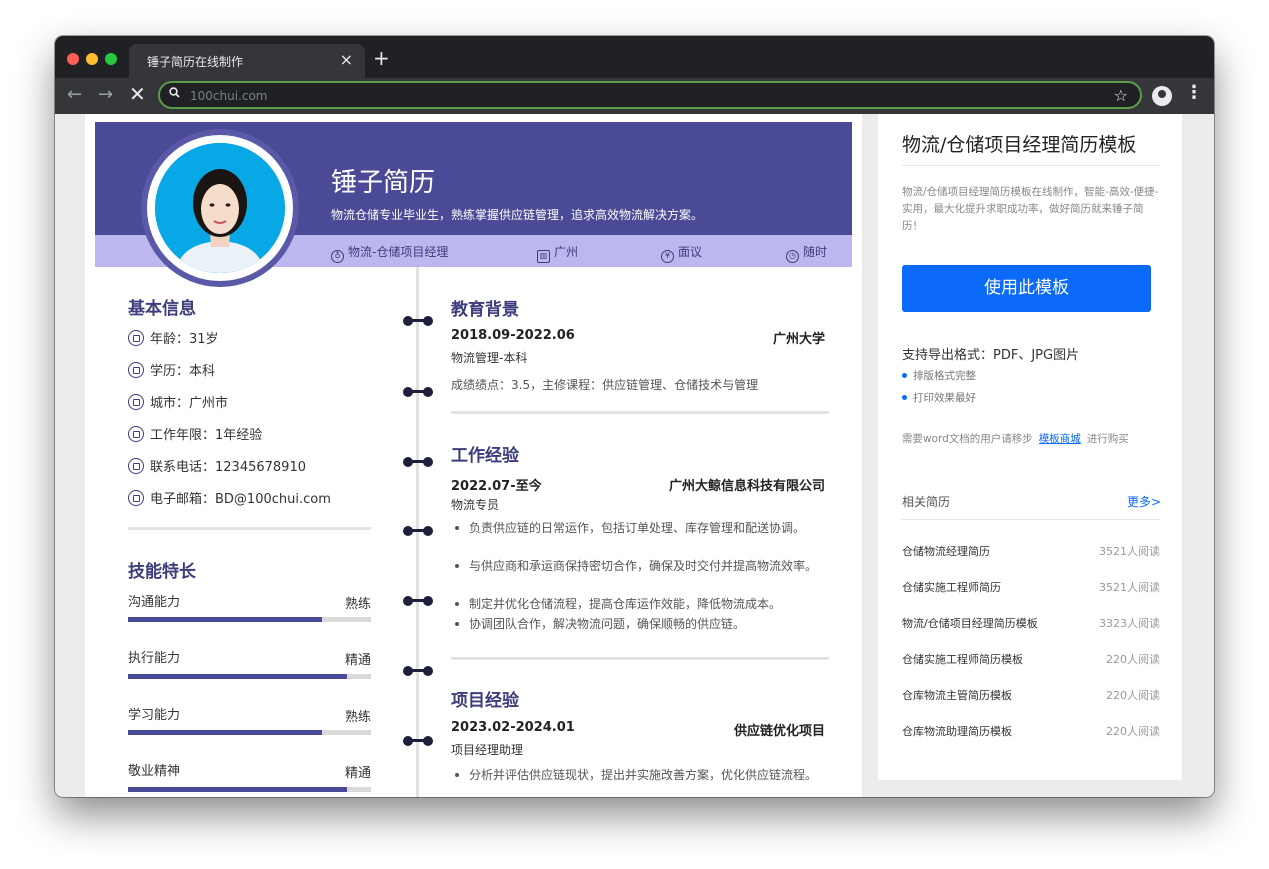 This screenshot has width=1269, height=869. Describe the element at coordinates (792, 256) in the screenshot. I see `clock-icon: ◷` at that location.